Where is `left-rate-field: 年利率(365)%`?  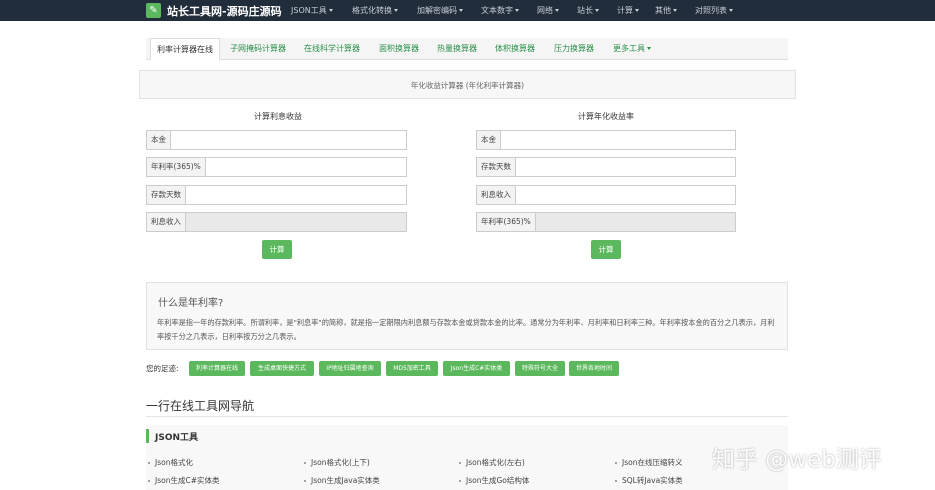 left-rate-field: 年利率(365)% is located at coordinates (276, 167).